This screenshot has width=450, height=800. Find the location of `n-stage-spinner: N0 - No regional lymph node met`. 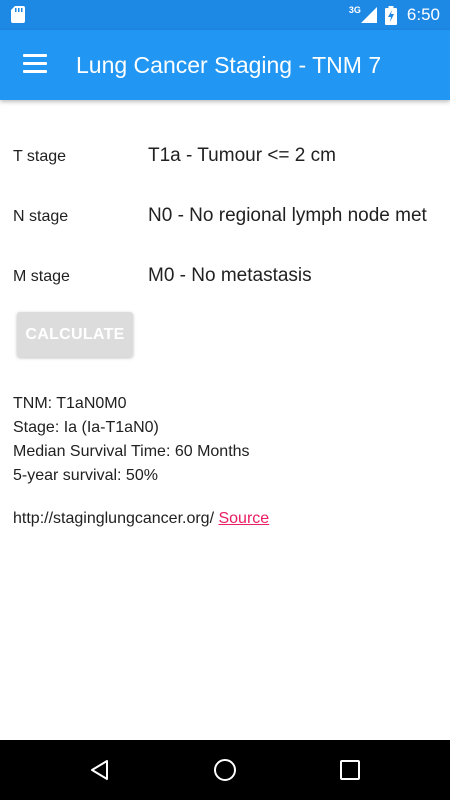

n-stage-spinner: N0 - No regional lymph node met is located at coordinates (298, 216).